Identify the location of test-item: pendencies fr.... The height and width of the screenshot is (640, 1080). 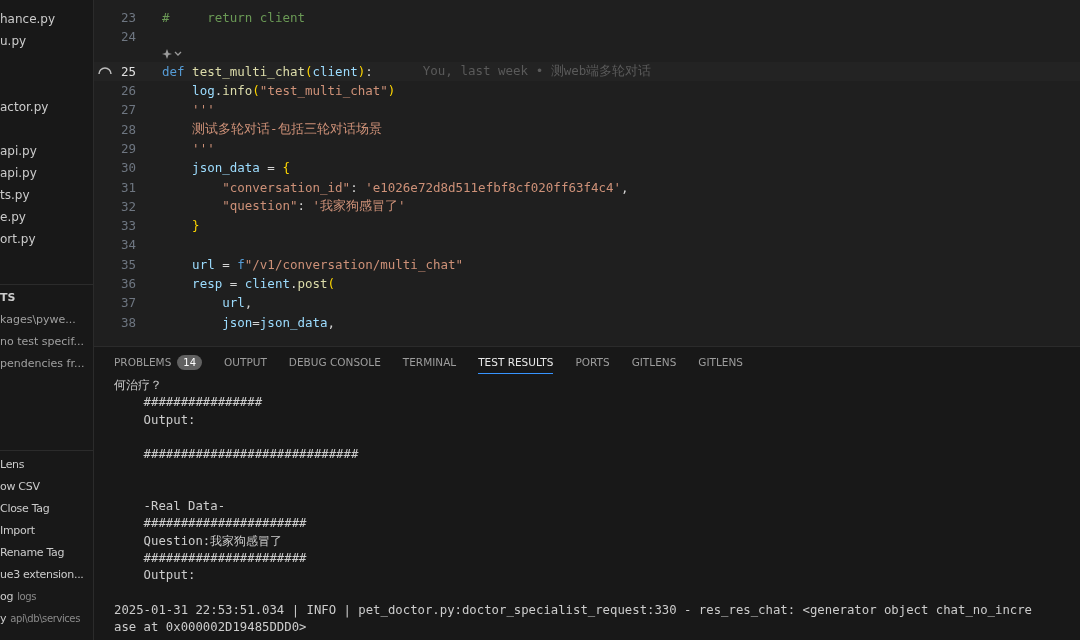
(46, 364).